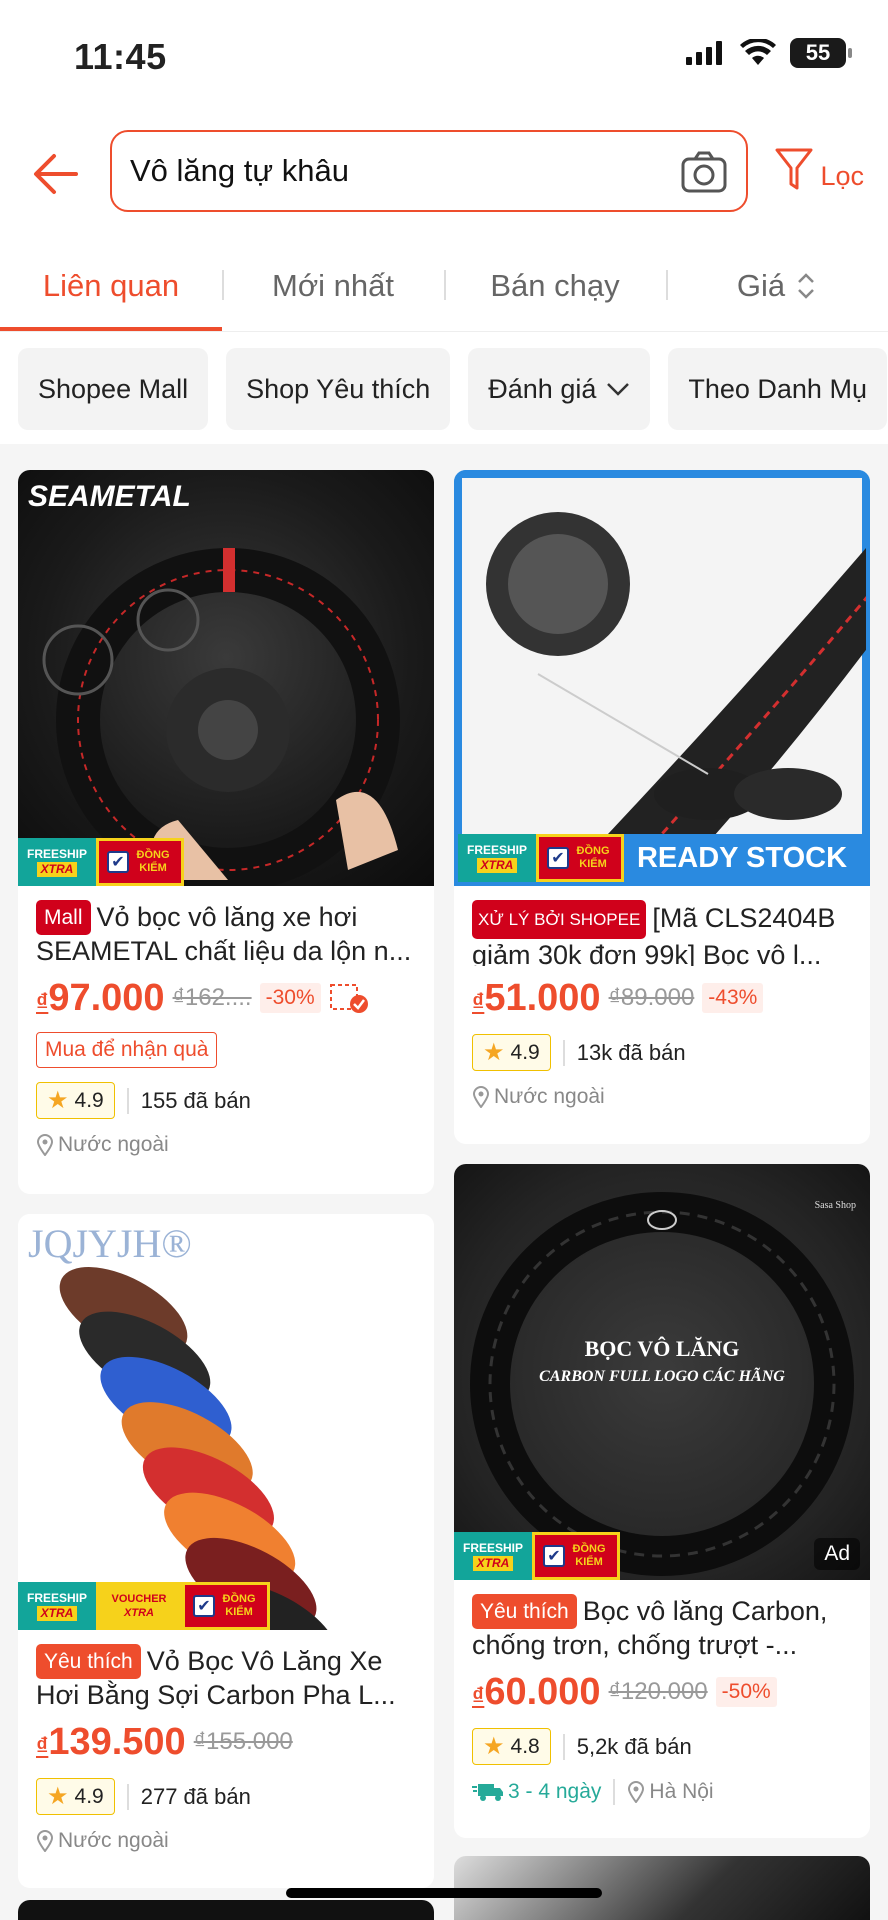  I want to click on tab-label: Giá, so click(761, 285).